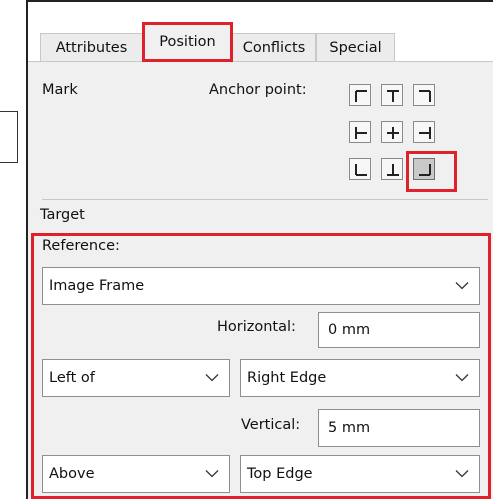  Describe the element at coordinates (399, 428) in the screenshot. I see `vertical-offset-input: 5 mm` at that location.